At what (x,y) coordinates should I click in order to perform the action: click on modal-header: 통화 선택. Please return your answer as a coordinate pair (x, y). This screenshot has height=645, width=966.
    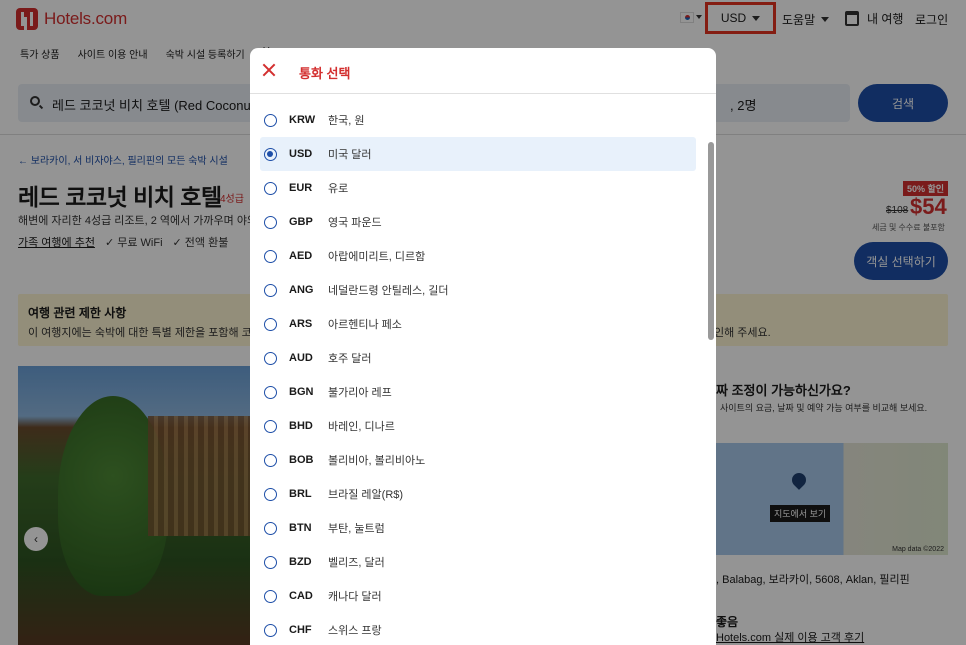
    Looking at the image, I should click on (483, 71).